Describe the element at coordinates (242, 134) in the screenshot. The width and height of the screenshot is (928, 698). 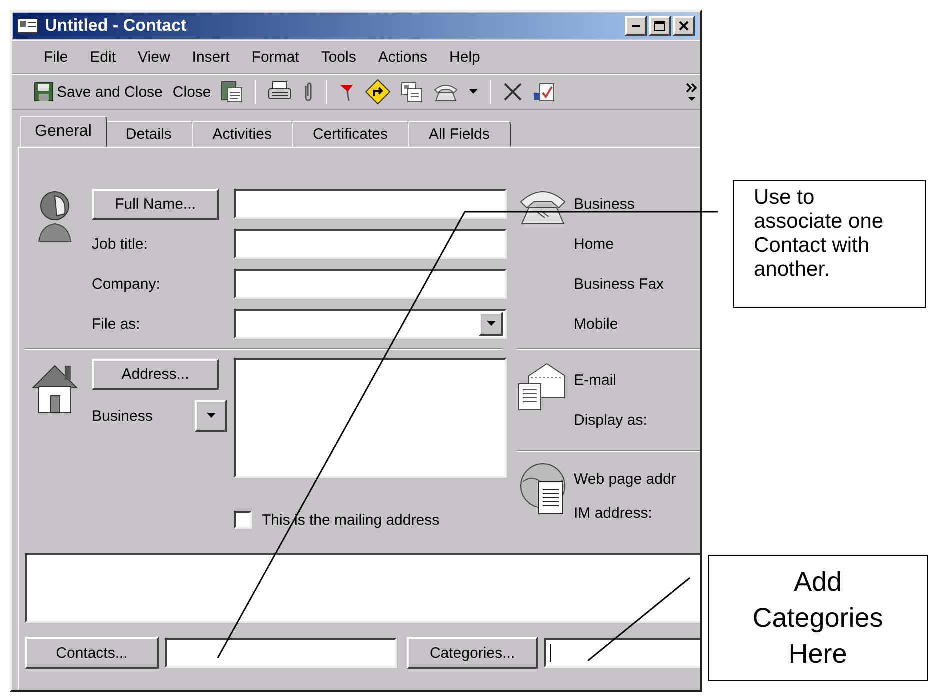
I see `tab: Activities` at that location.